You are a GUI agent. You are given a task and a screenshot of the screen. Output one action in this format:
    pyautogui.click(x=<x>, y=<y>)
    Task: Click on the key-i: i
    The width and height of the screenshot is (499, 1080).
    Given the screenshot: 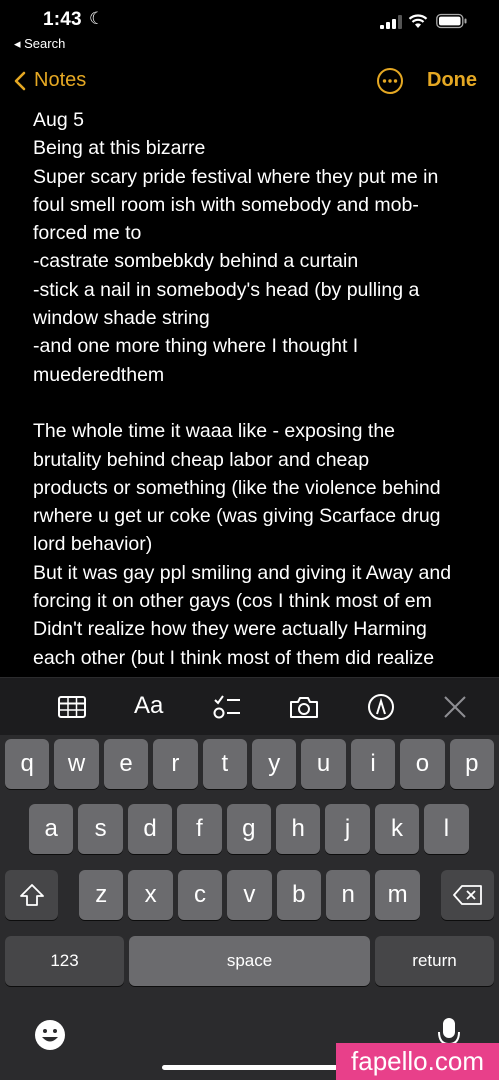 What is the action you would take?
    pyautogui.click(x=373, y=764)
    